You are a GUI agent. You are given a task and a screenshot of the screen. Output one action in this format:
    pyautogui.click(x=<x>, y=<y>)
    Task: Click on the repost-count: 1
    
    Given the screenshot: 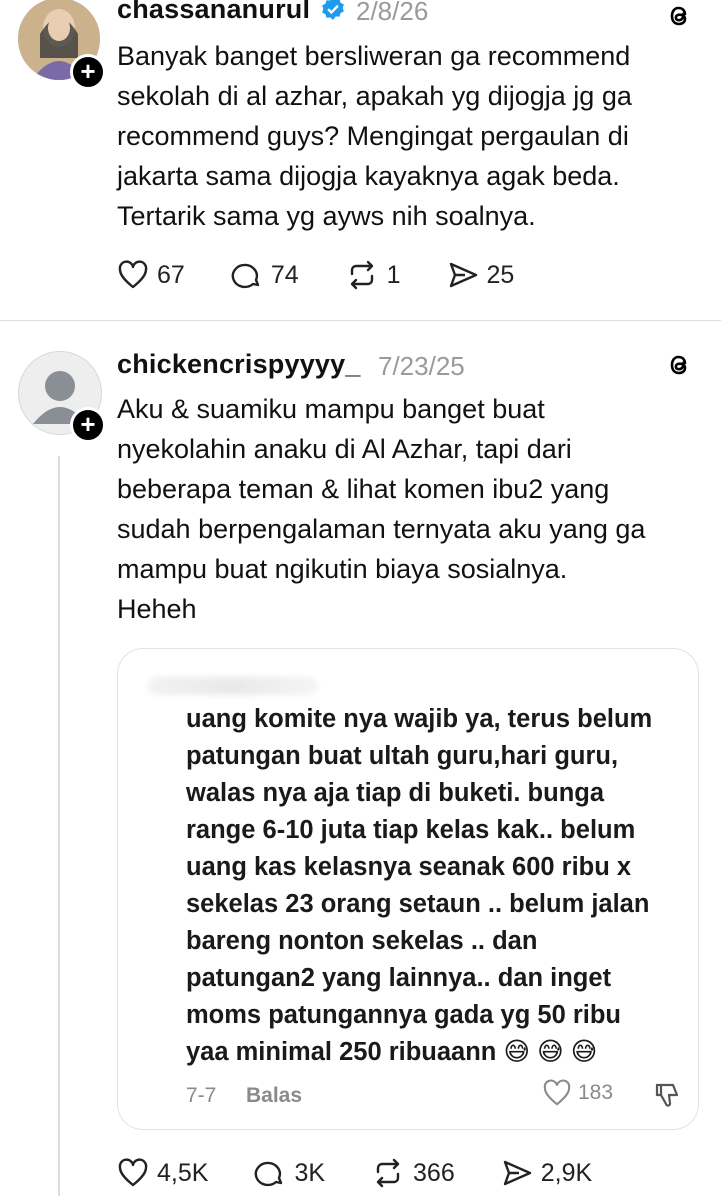 What is the action you would take?
    pyautogui.click(x=393, y=274)
    